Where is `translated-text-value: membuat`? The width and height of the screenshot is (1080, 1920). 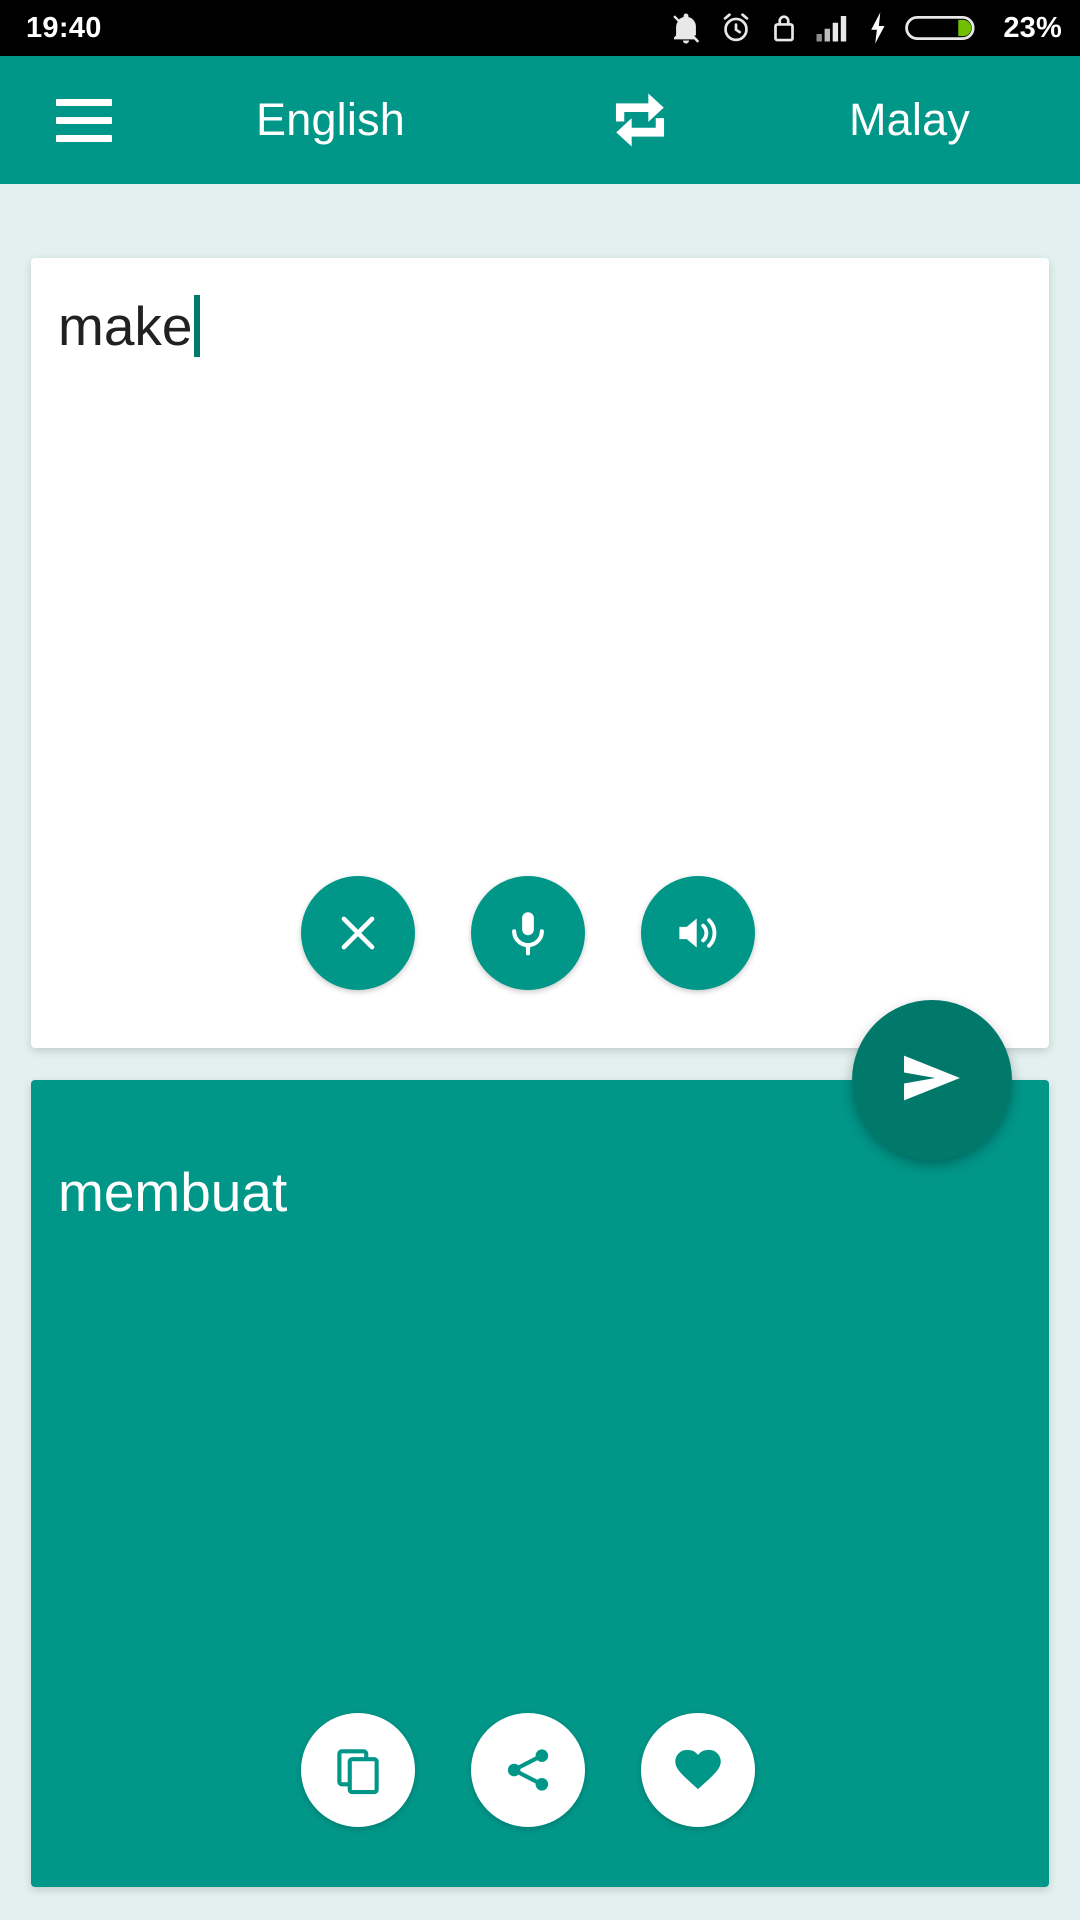 translated-text-value: membuat is located at coordinates (173, 1192).